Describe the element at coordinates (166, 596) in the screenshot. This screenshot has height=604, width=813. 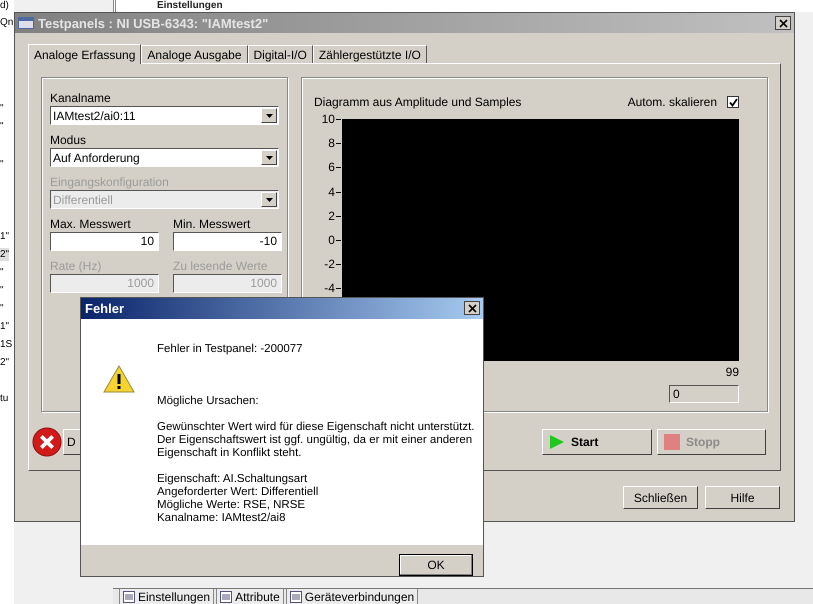
I see `bottom-tab: Einstellungen` at that location.